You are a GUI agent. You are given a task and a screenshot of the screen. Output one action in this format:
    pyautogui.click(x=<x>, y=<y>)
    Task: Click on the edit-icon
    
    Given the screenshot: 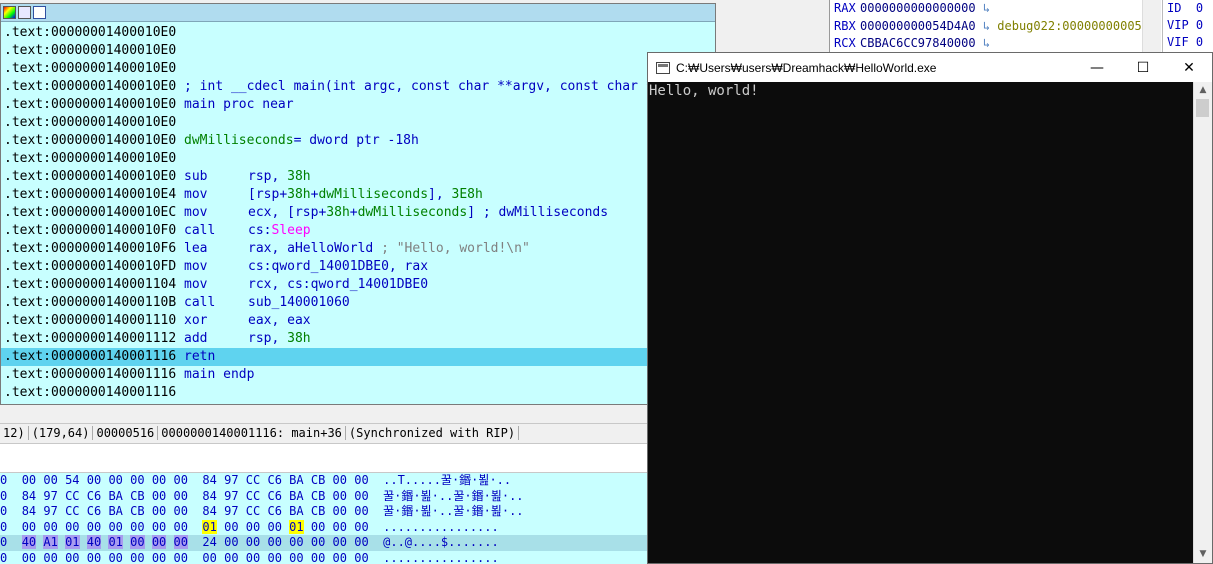 What is the action you would take?
    pyautogui.click(x=24, y=12)
    